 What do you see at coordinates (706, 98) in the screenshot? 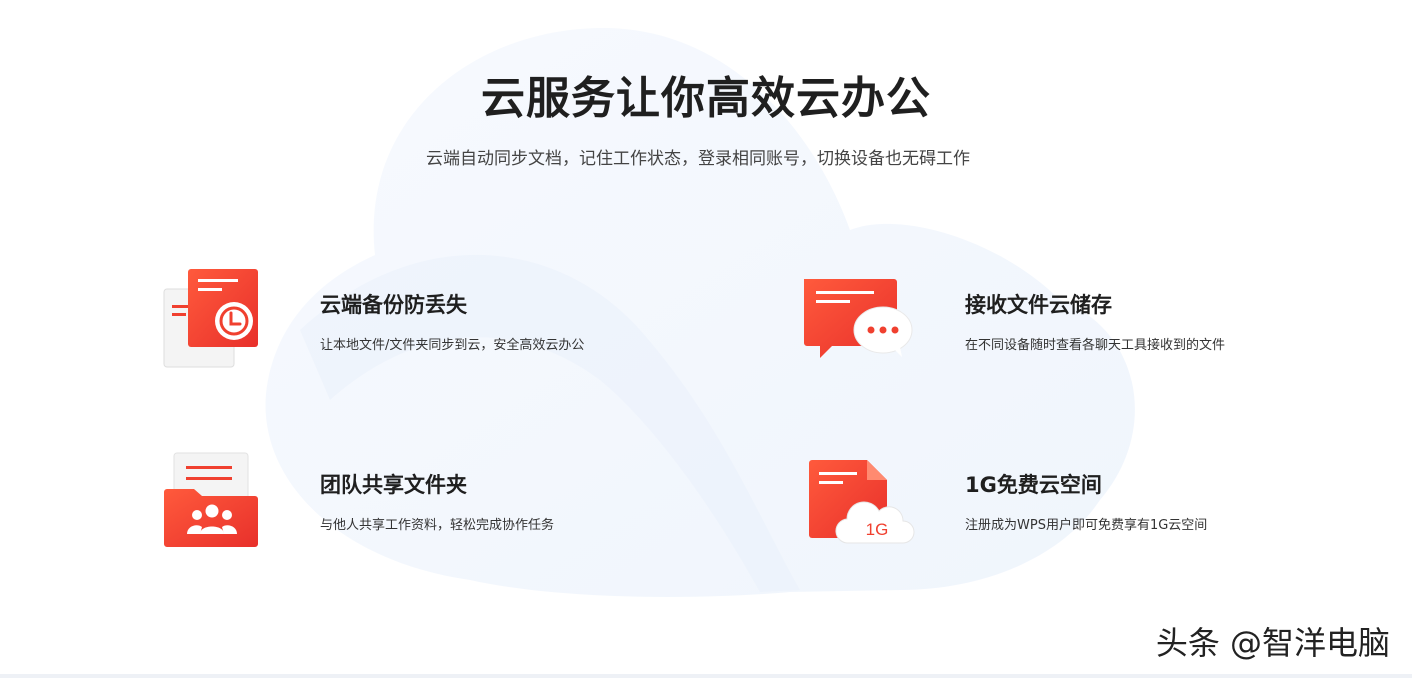
I see `page-title: 云服务让你高效云办公` at bounding box center [706, 98].